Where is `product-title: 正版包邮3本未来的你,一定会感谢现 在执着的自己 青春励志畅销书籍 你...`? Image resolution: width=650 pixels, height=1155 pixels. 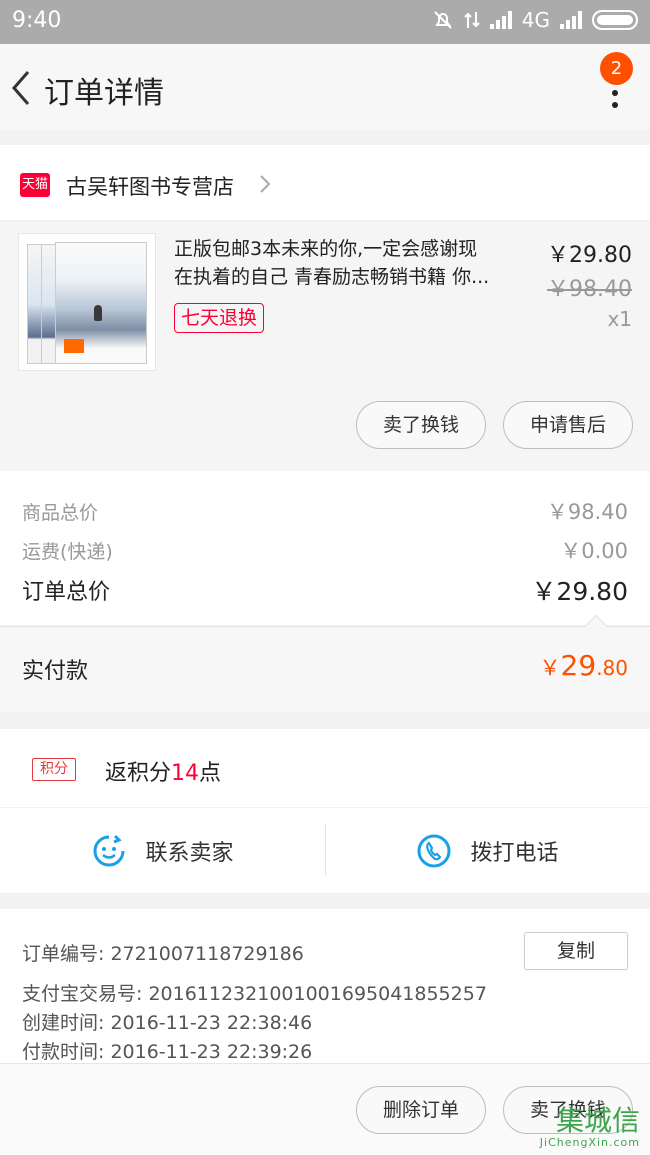 product-title: 正版包邮3本未来的你,一定会感谢现 在执着的自己 青春励志畅销书籍 你... is located at coordinates (350, 263).